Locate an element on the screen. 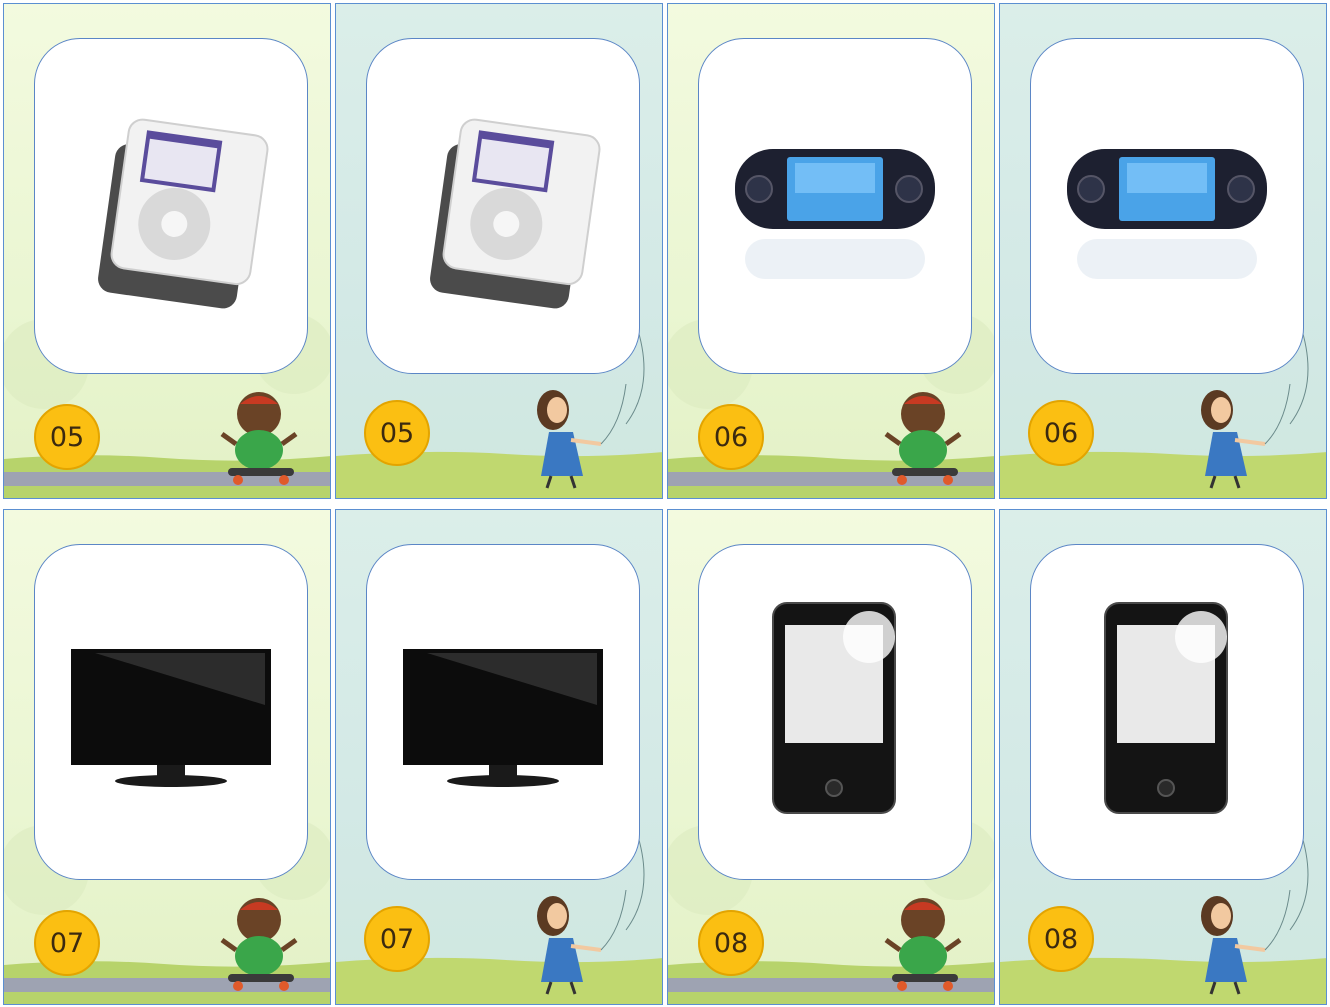 This screenshot has width=1330, height=1007. card-1: 05 is located at coordinates (167, 251).